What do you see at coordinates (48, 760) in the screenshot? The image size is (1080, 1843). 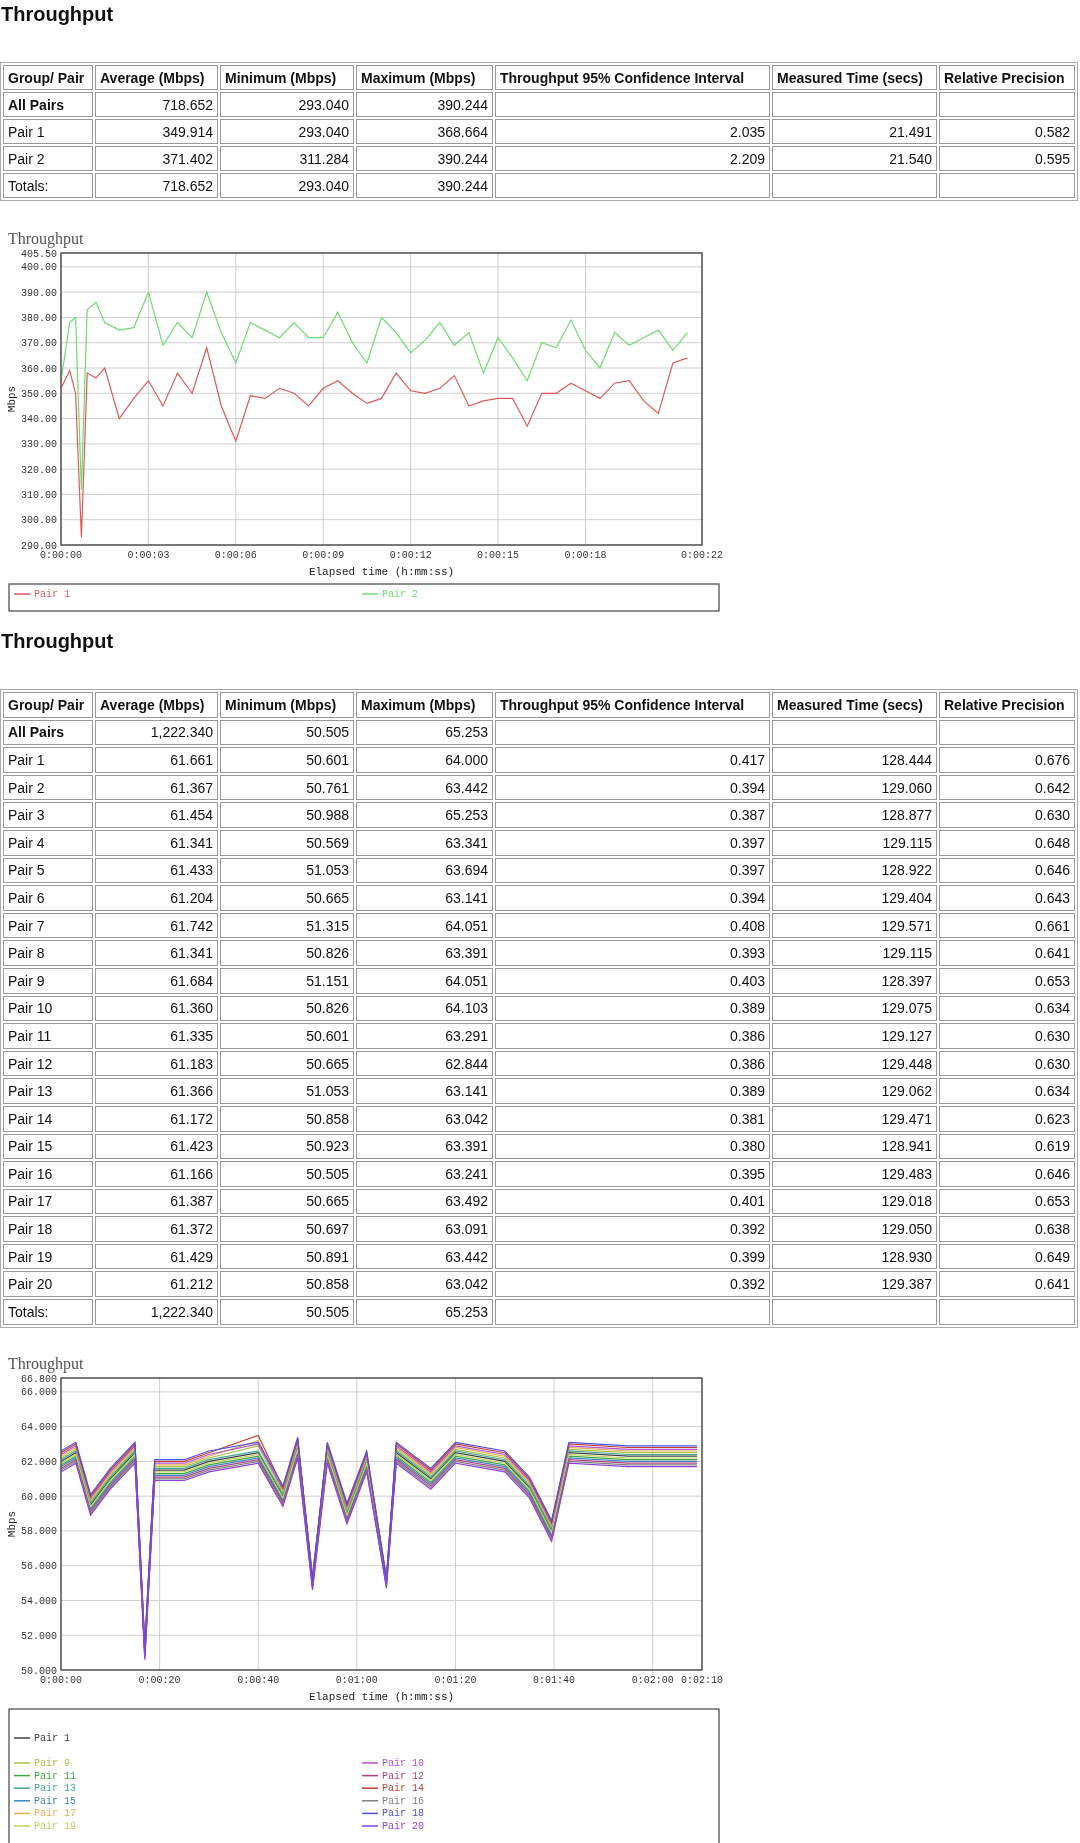 I see `table-cell: Pair 1` at bounding box center [48, 760].